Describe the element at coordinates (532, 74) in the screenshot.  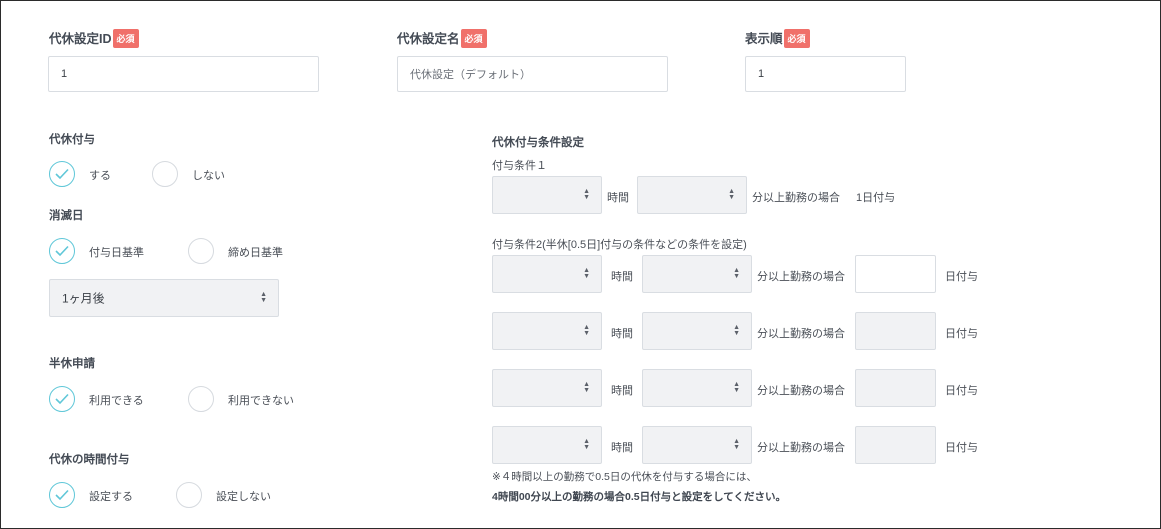
I see `setting-name-input: 代休設定（デフォルト）` at that location.